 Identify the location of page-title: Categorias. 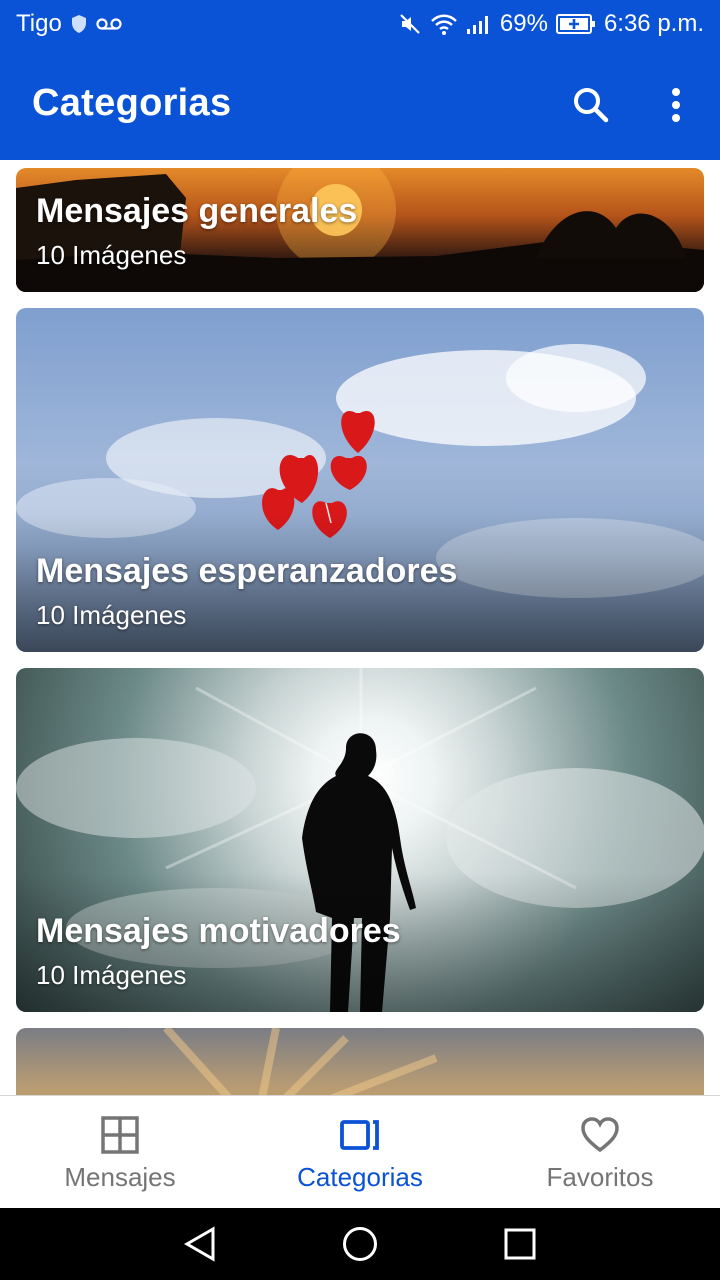
(132, 103).